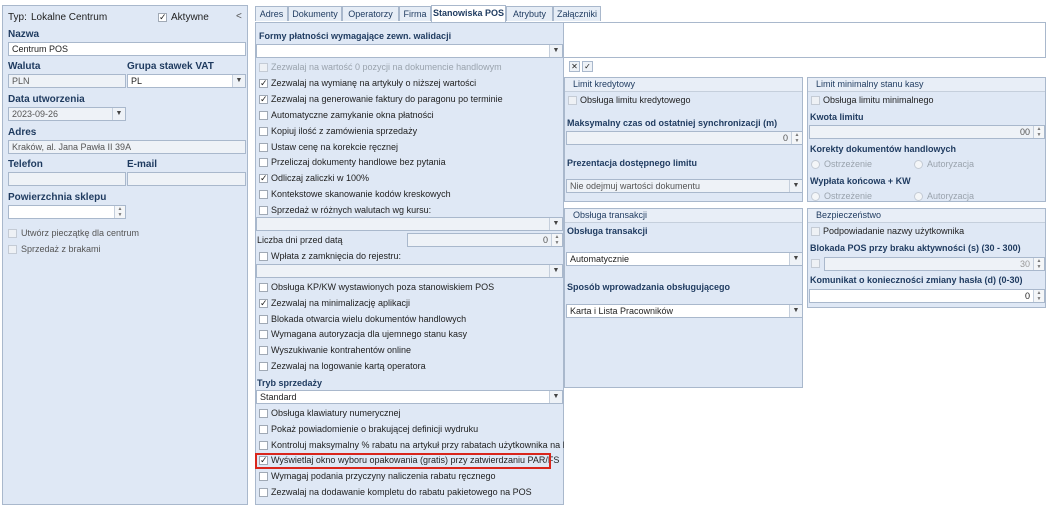  I want to click on limit-presentation-select: Nie odejmuj wartości dokumentu ▼, so click(684, 186).